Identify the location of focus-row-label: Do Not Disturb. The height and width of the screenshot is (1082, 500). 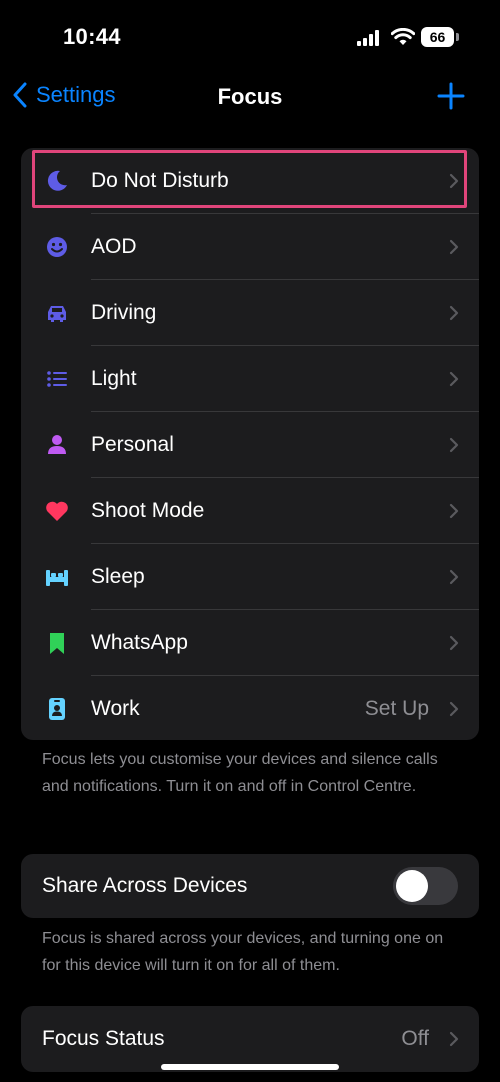
(160, 180).